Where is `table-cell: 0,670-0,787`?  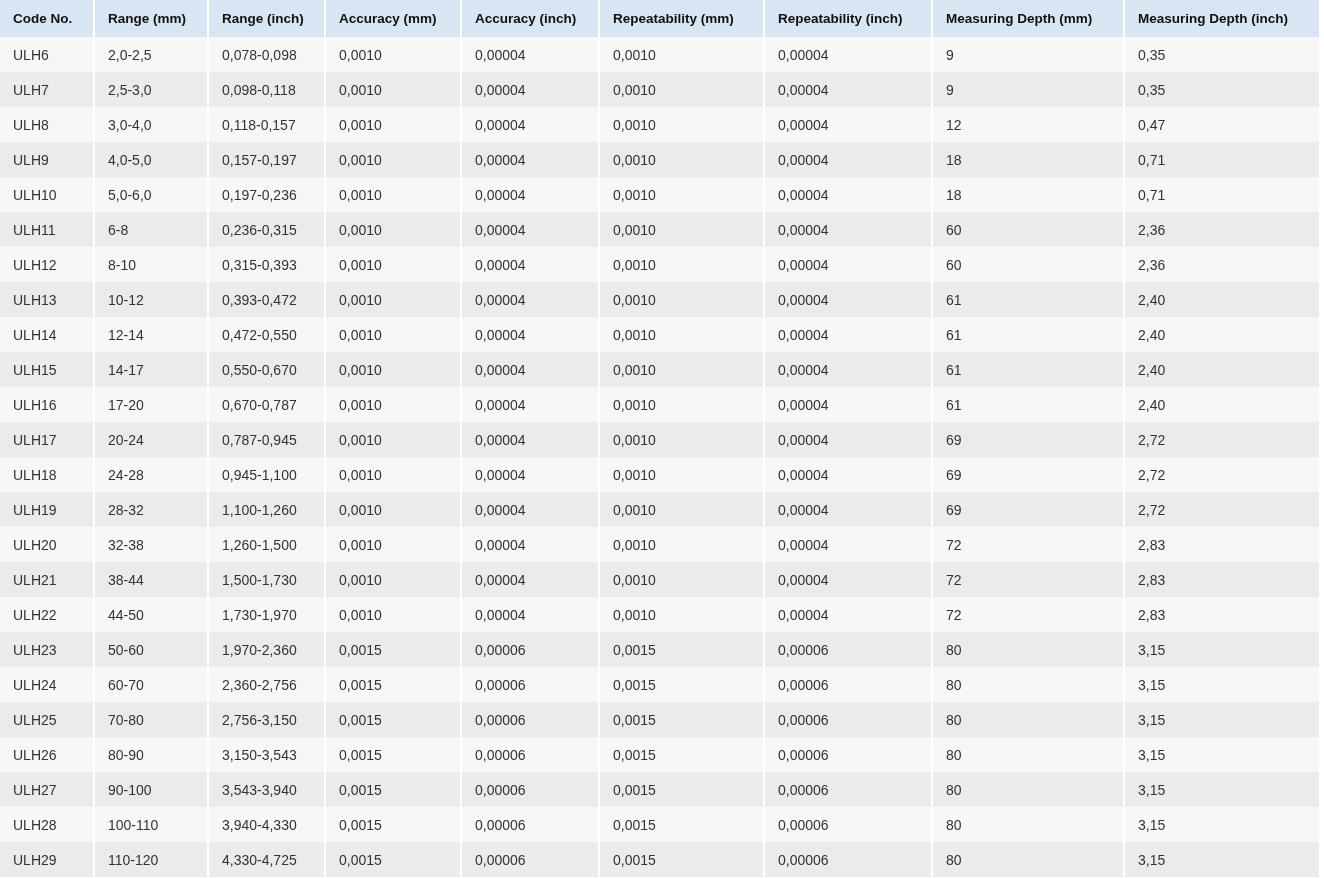 table-cell: 0,670-0,787 is located at coordinates (266, 404).